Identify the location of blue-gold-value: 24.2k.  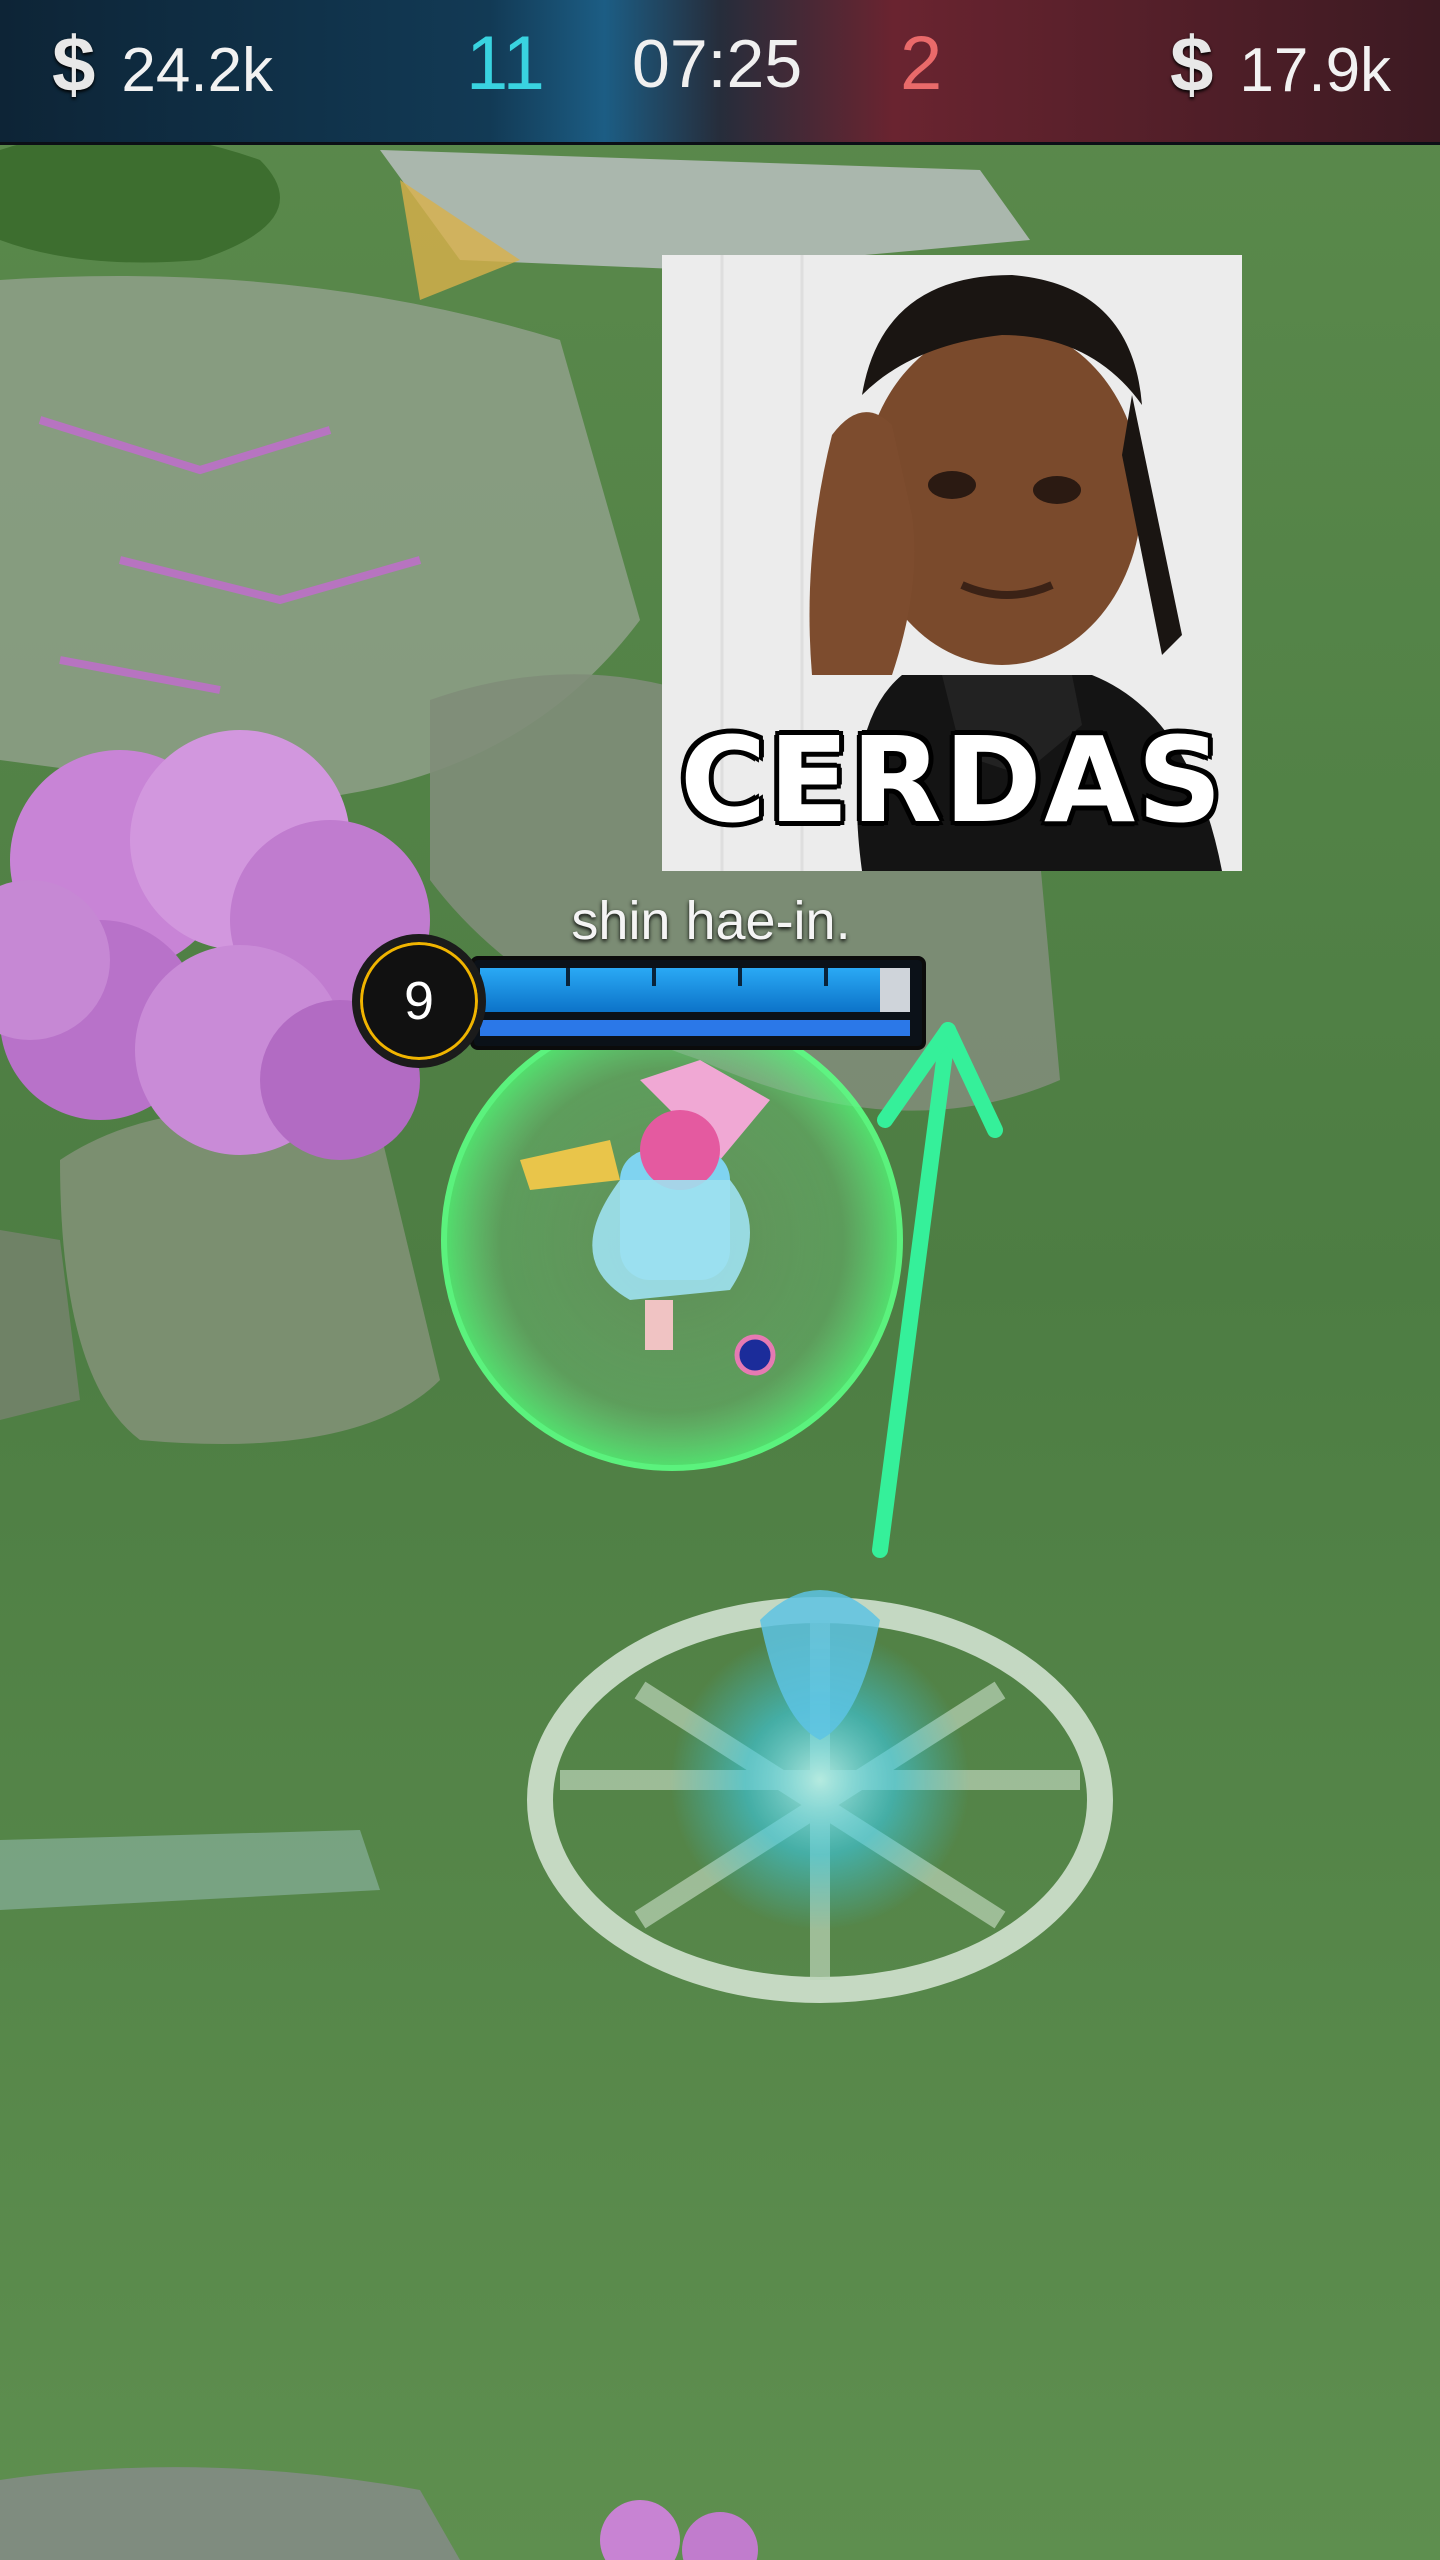
(197, 70).